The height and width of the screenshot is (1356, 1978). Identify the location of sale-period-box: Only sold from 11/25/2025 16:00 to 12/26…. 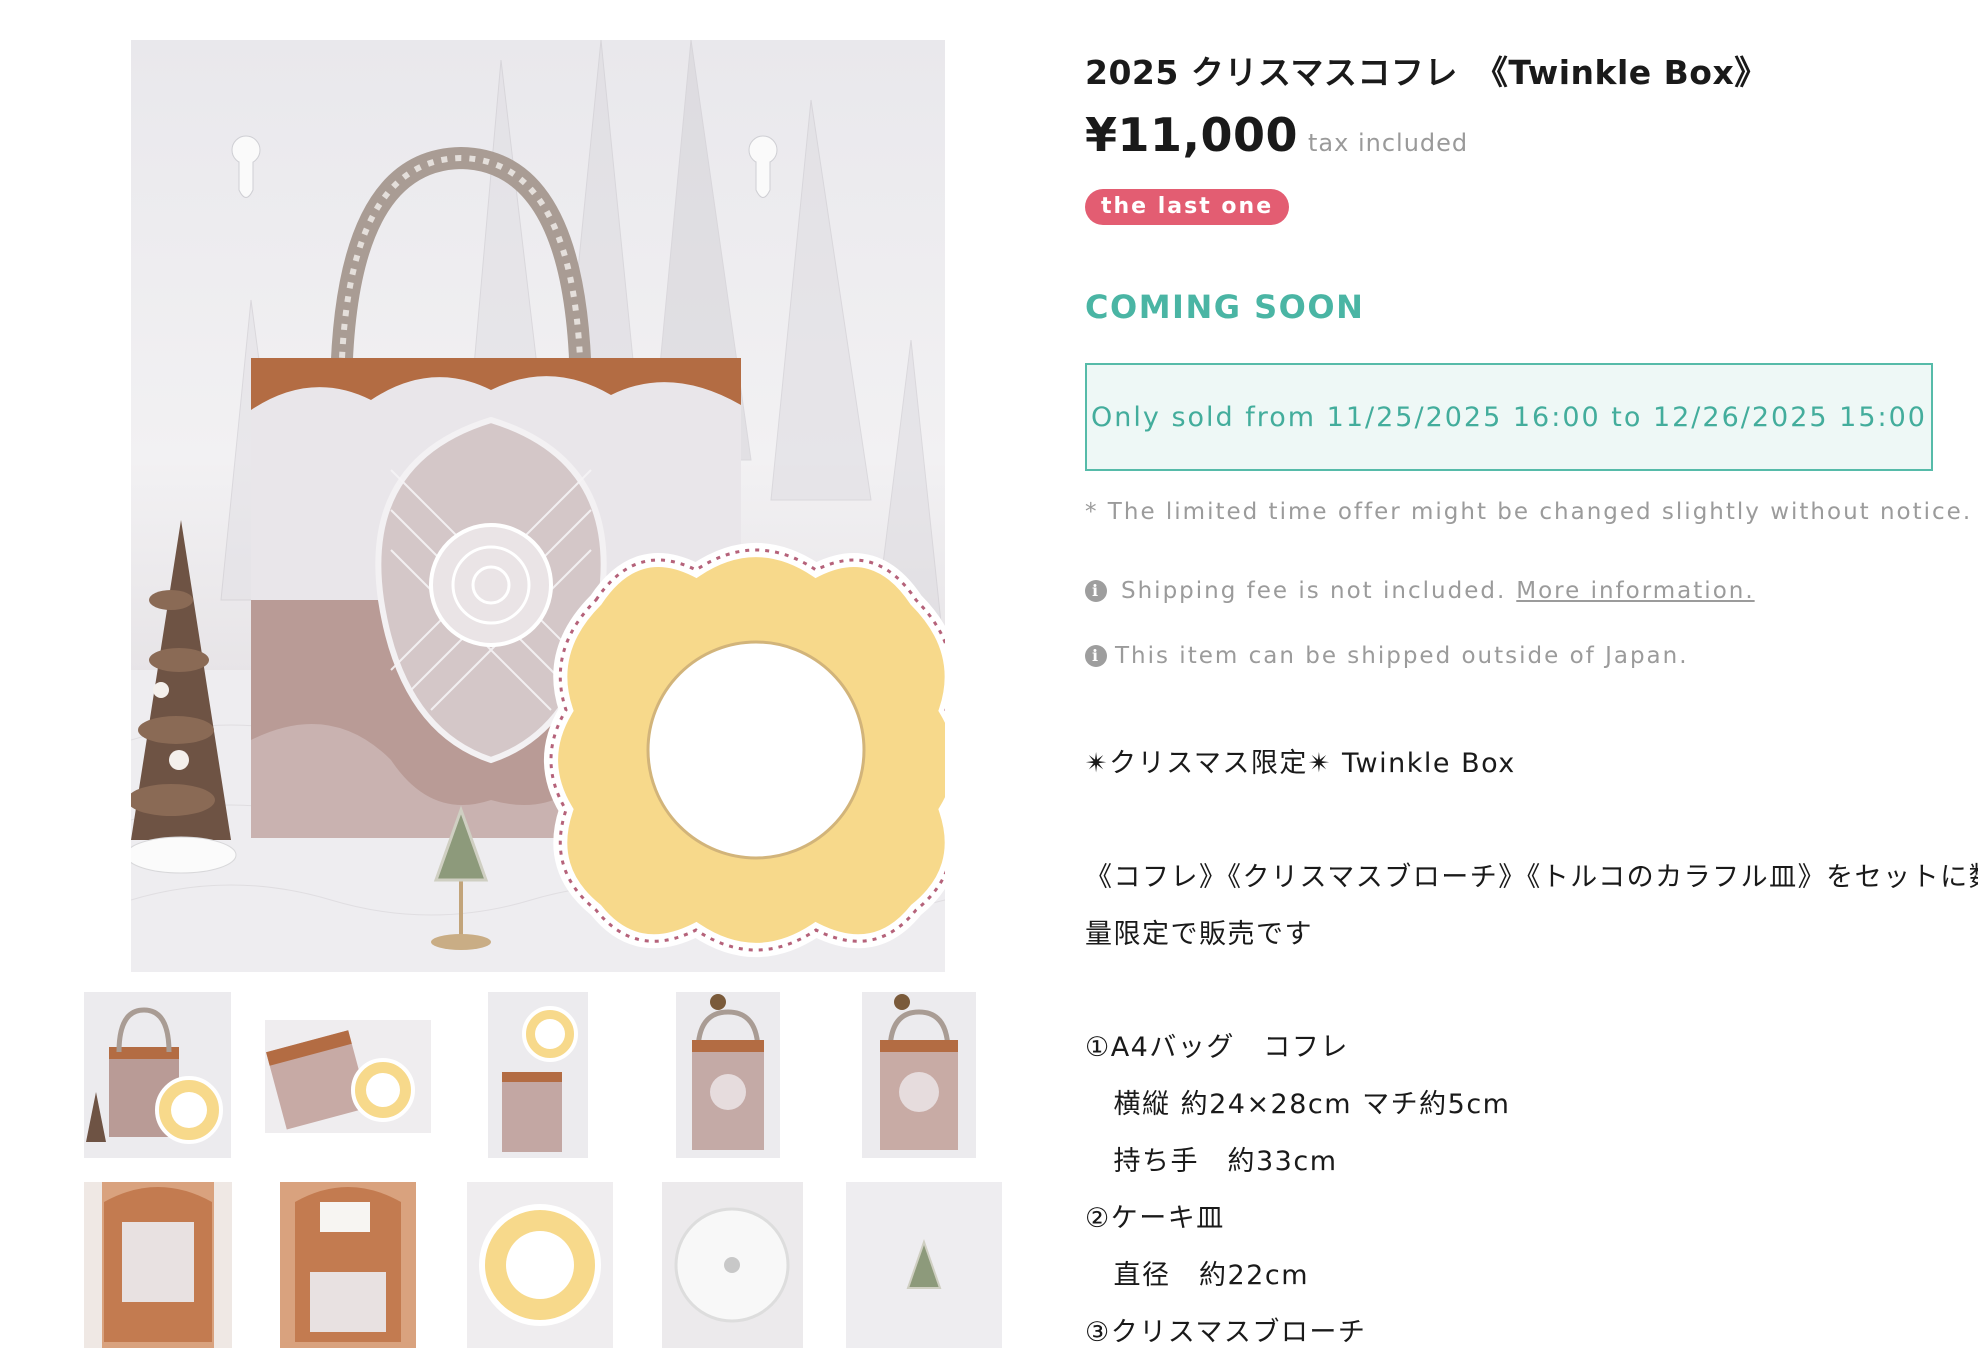
(1509, 417).